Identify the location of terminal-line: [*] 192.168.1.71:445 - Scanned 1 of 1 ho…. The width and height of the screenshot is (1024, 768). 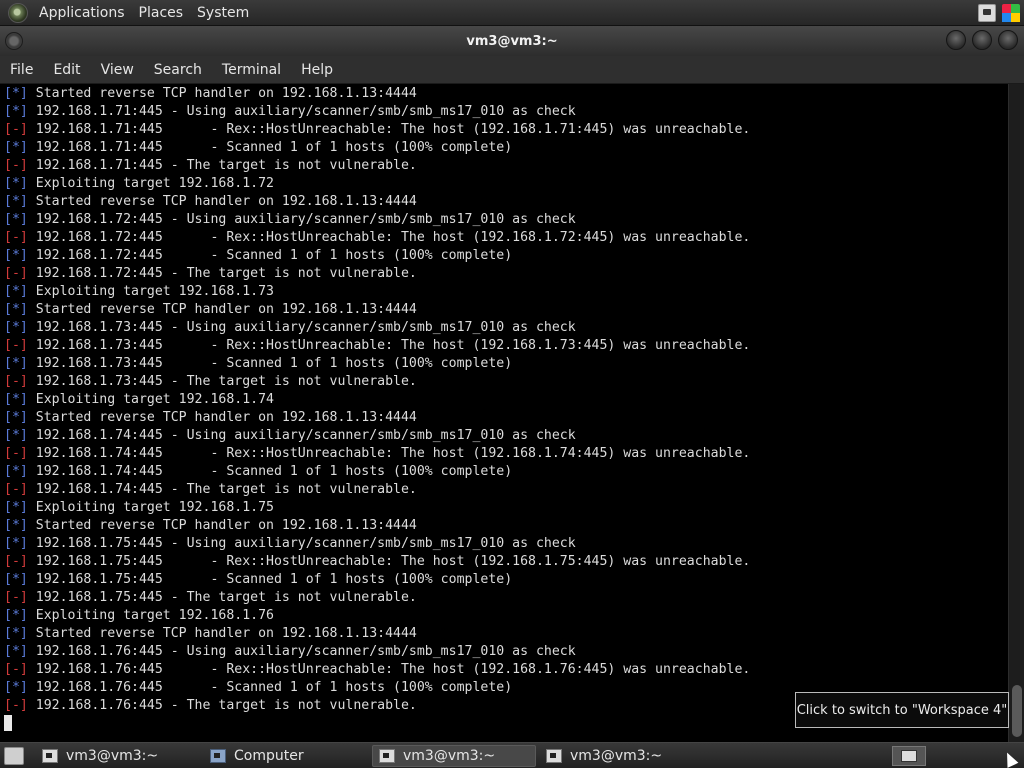
(506, 148).